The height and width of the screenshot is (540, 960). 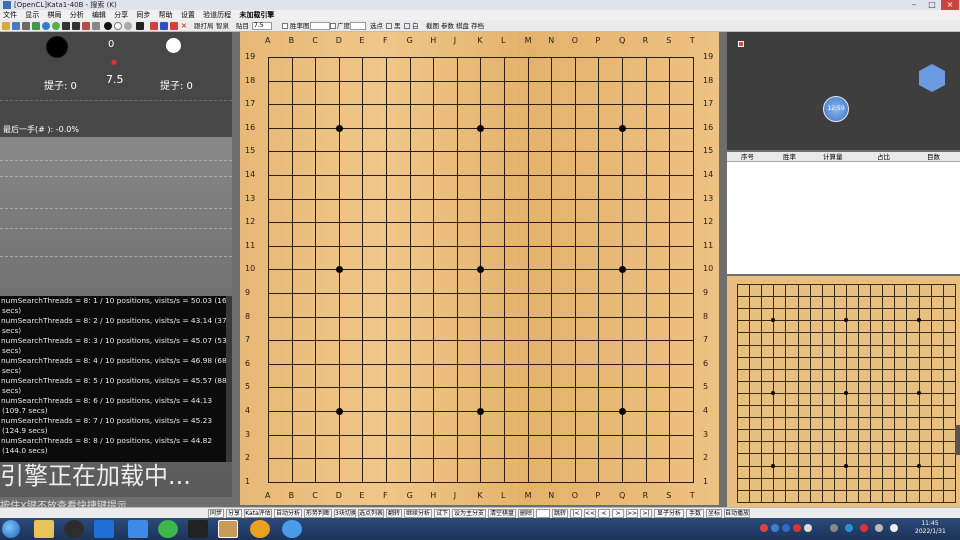 What do you see at coordinates (222, 26) in the screenshot?
I see `sync-label: 智泉` at bounding box center [222, 26].